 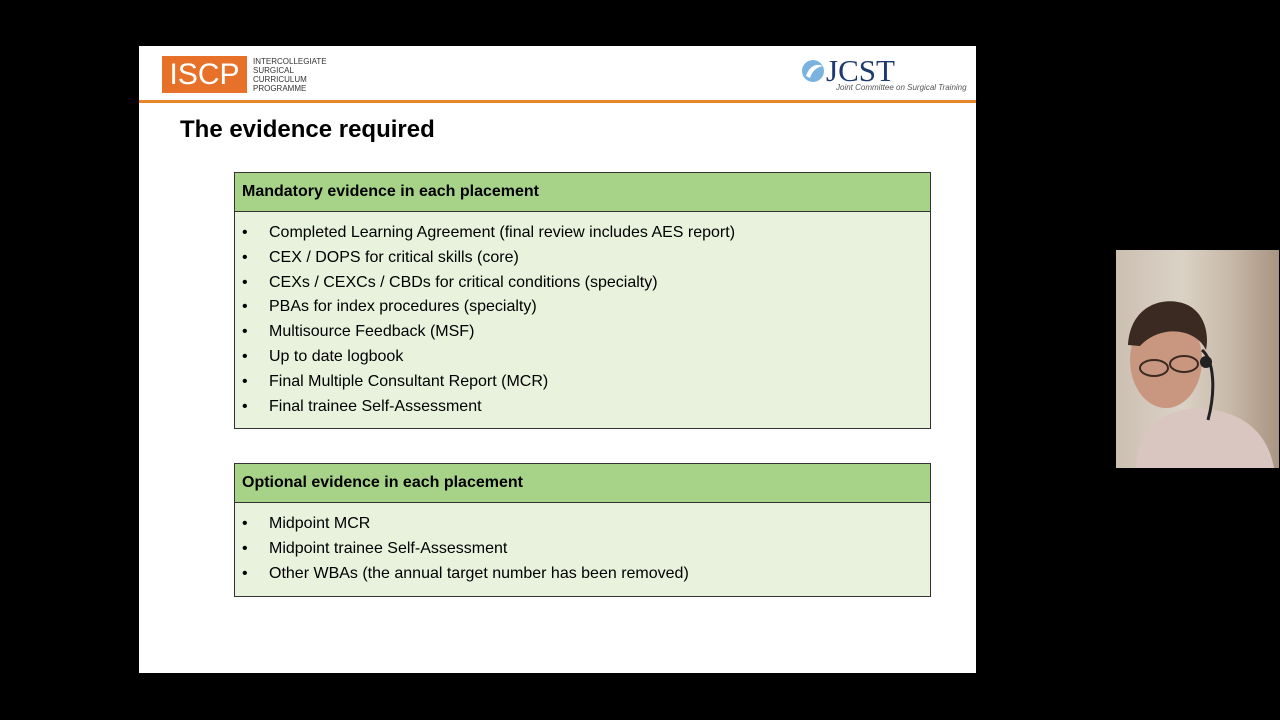 What do you see at coordinates (1201, 384) in the screenshot?
I see `speaker-silhouette-icon` at bounding box center [1201, 384].